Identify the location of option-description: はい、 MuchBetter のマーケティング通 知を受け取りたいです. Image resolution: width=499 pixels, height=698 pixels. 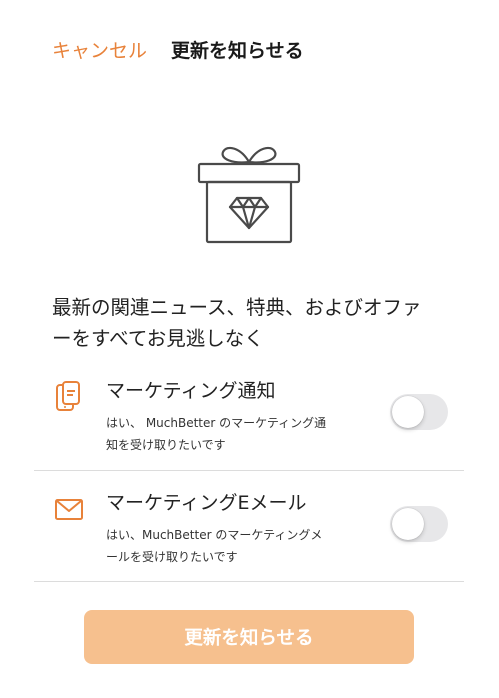
(240, 434).